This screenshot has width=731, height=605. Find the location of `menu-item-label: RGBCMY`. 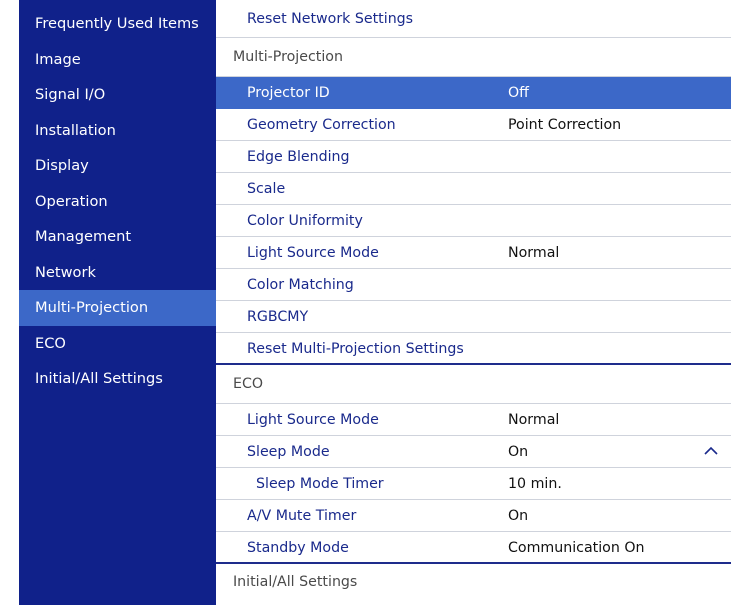

menu-item-label: RGBCMY is located at coordinates (278, 317).